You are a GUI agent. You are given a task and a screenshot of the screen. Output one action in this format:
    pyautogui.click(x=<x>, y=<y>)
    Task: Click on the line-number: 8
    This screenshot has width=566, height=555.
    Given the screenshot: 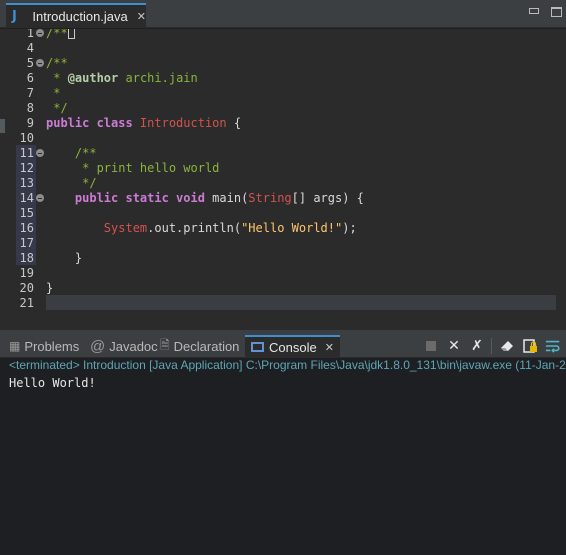 What is the action you would take?
    pyautogui.click(x=30, y=108)
    